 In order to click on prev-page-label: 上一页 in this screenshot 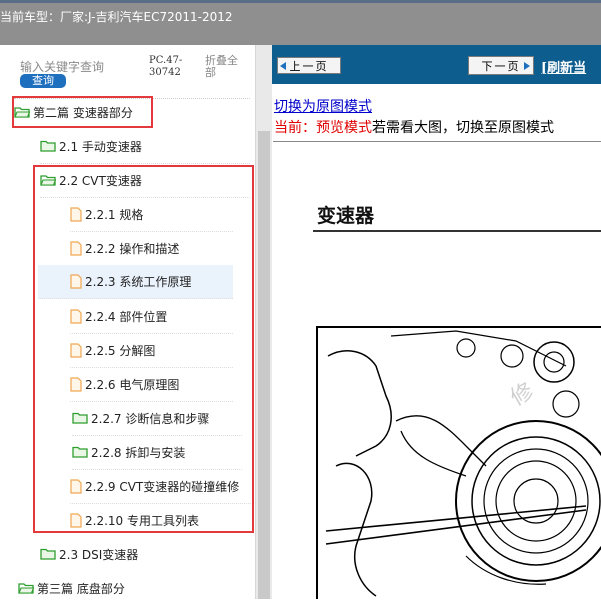, I will do `click(309, 66)`.